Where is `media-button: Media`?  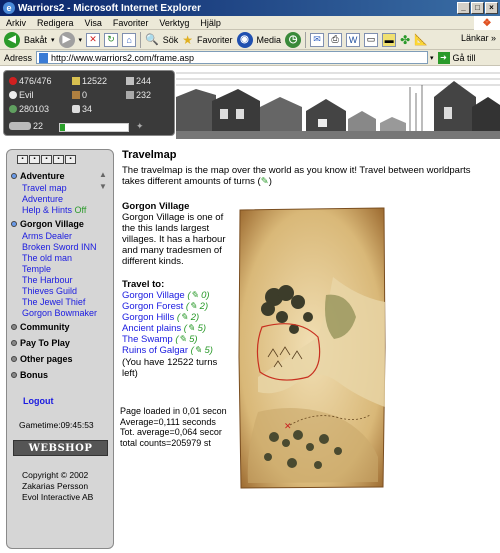
media-button: Media is located at coordinates (269, 40).